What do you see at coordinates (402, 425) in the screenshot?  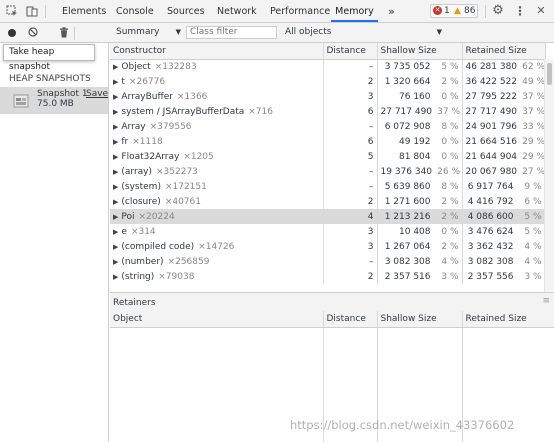 I see `watermark: https://blog.csdn.net/weixin_43376602` at bounding box center [402, 425].